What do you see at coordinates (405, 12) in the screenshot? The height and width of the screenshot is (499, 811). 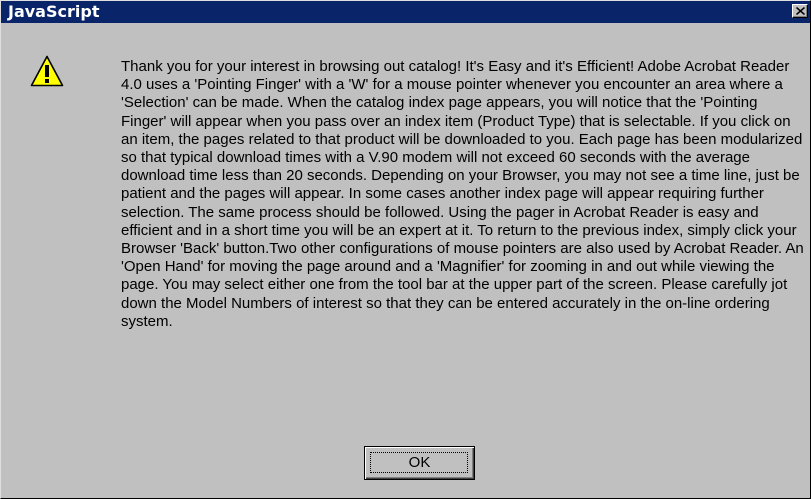 I see `title-bar: JavaScript` at bounding box center [405, 12].